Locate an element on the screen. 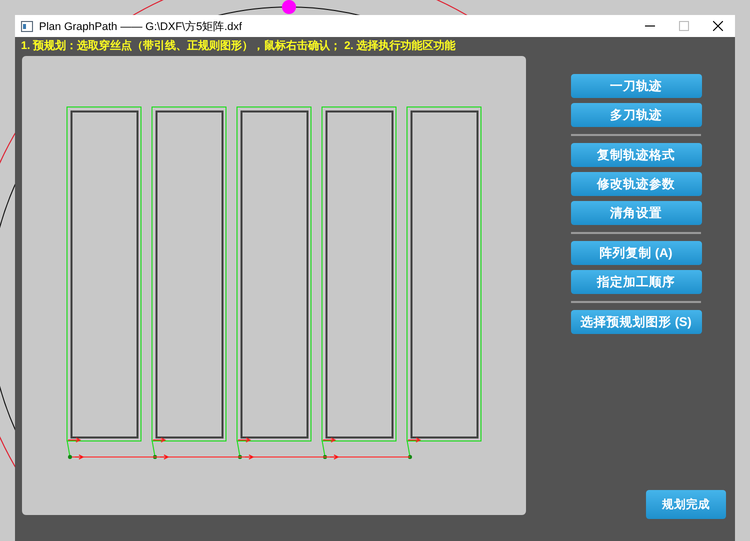  close-icon is located at coordinates (718, 26).